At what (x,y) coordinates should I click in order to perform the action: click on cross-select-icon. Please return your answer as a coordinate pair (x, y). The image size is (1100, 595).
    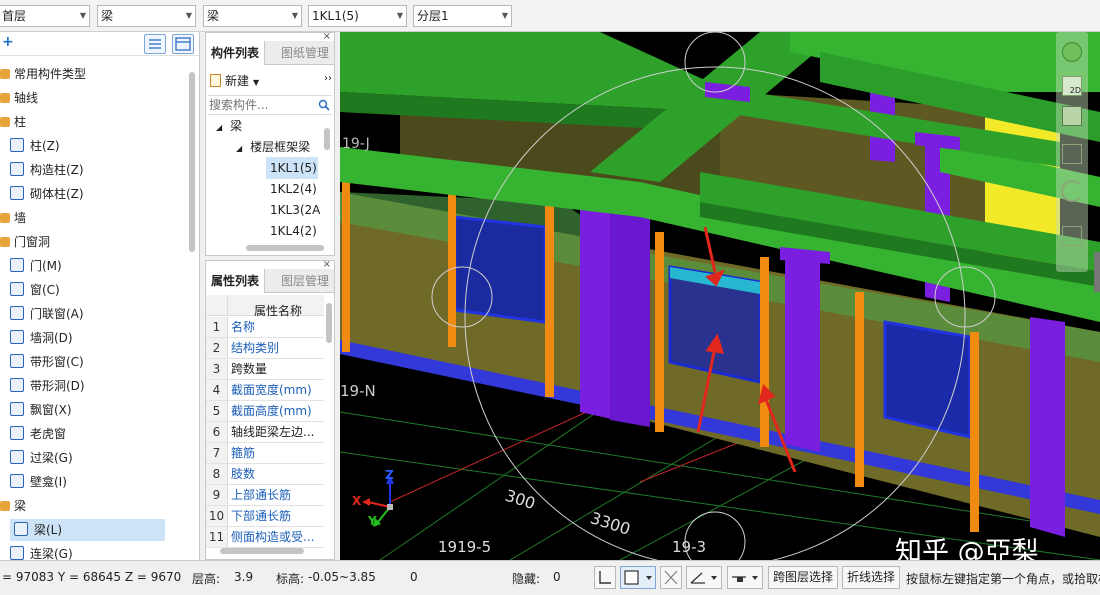
    Looking at the image, I should click on (671, 577).